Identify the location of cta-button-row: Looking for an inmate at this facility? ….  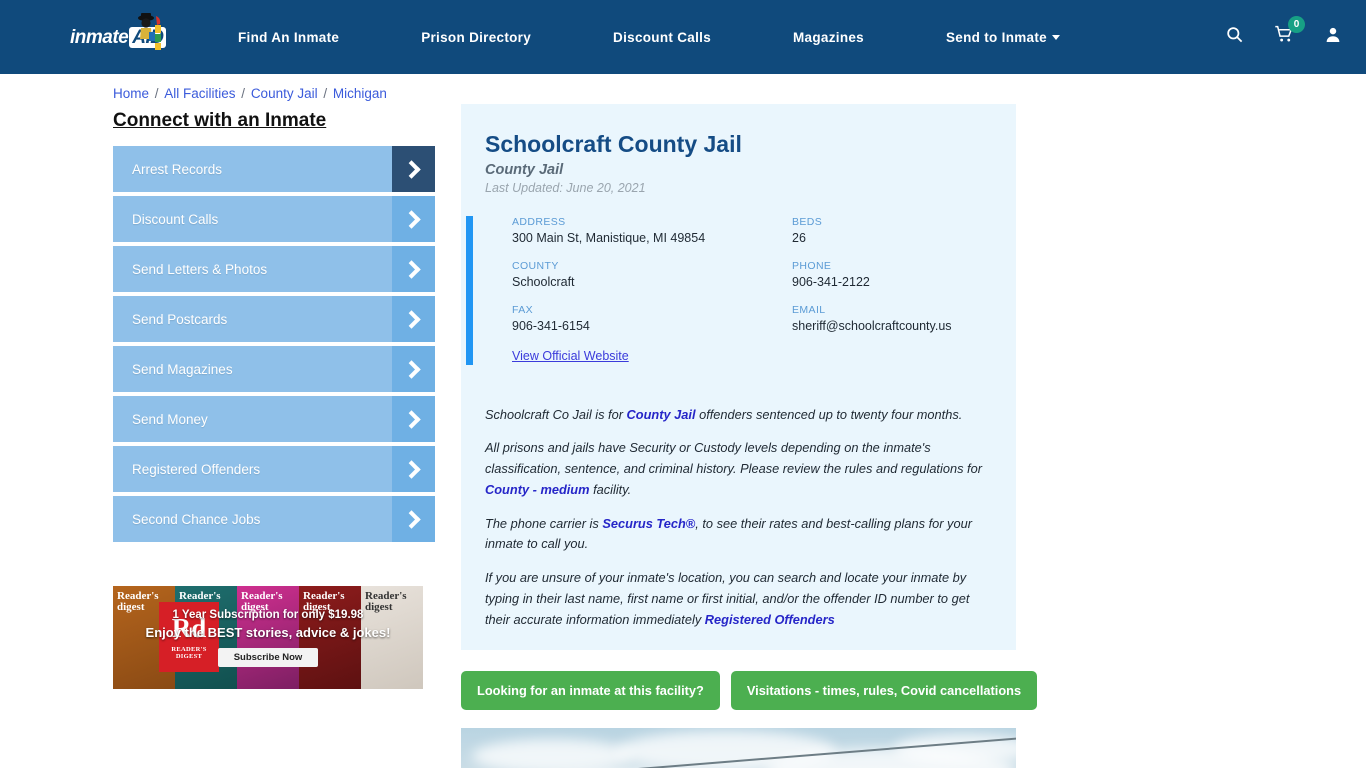
(749, 691).